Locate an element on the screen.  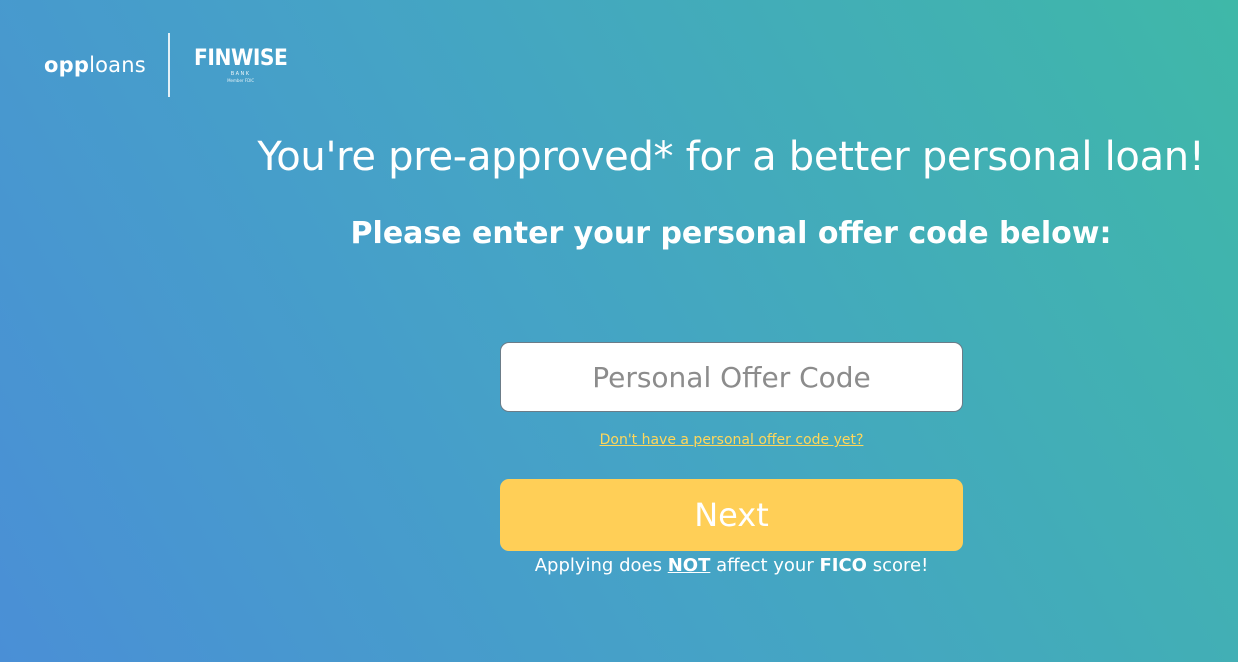
finwise-logo: FINWISE BANK Member FDIC is located at coordinates (240, 64).